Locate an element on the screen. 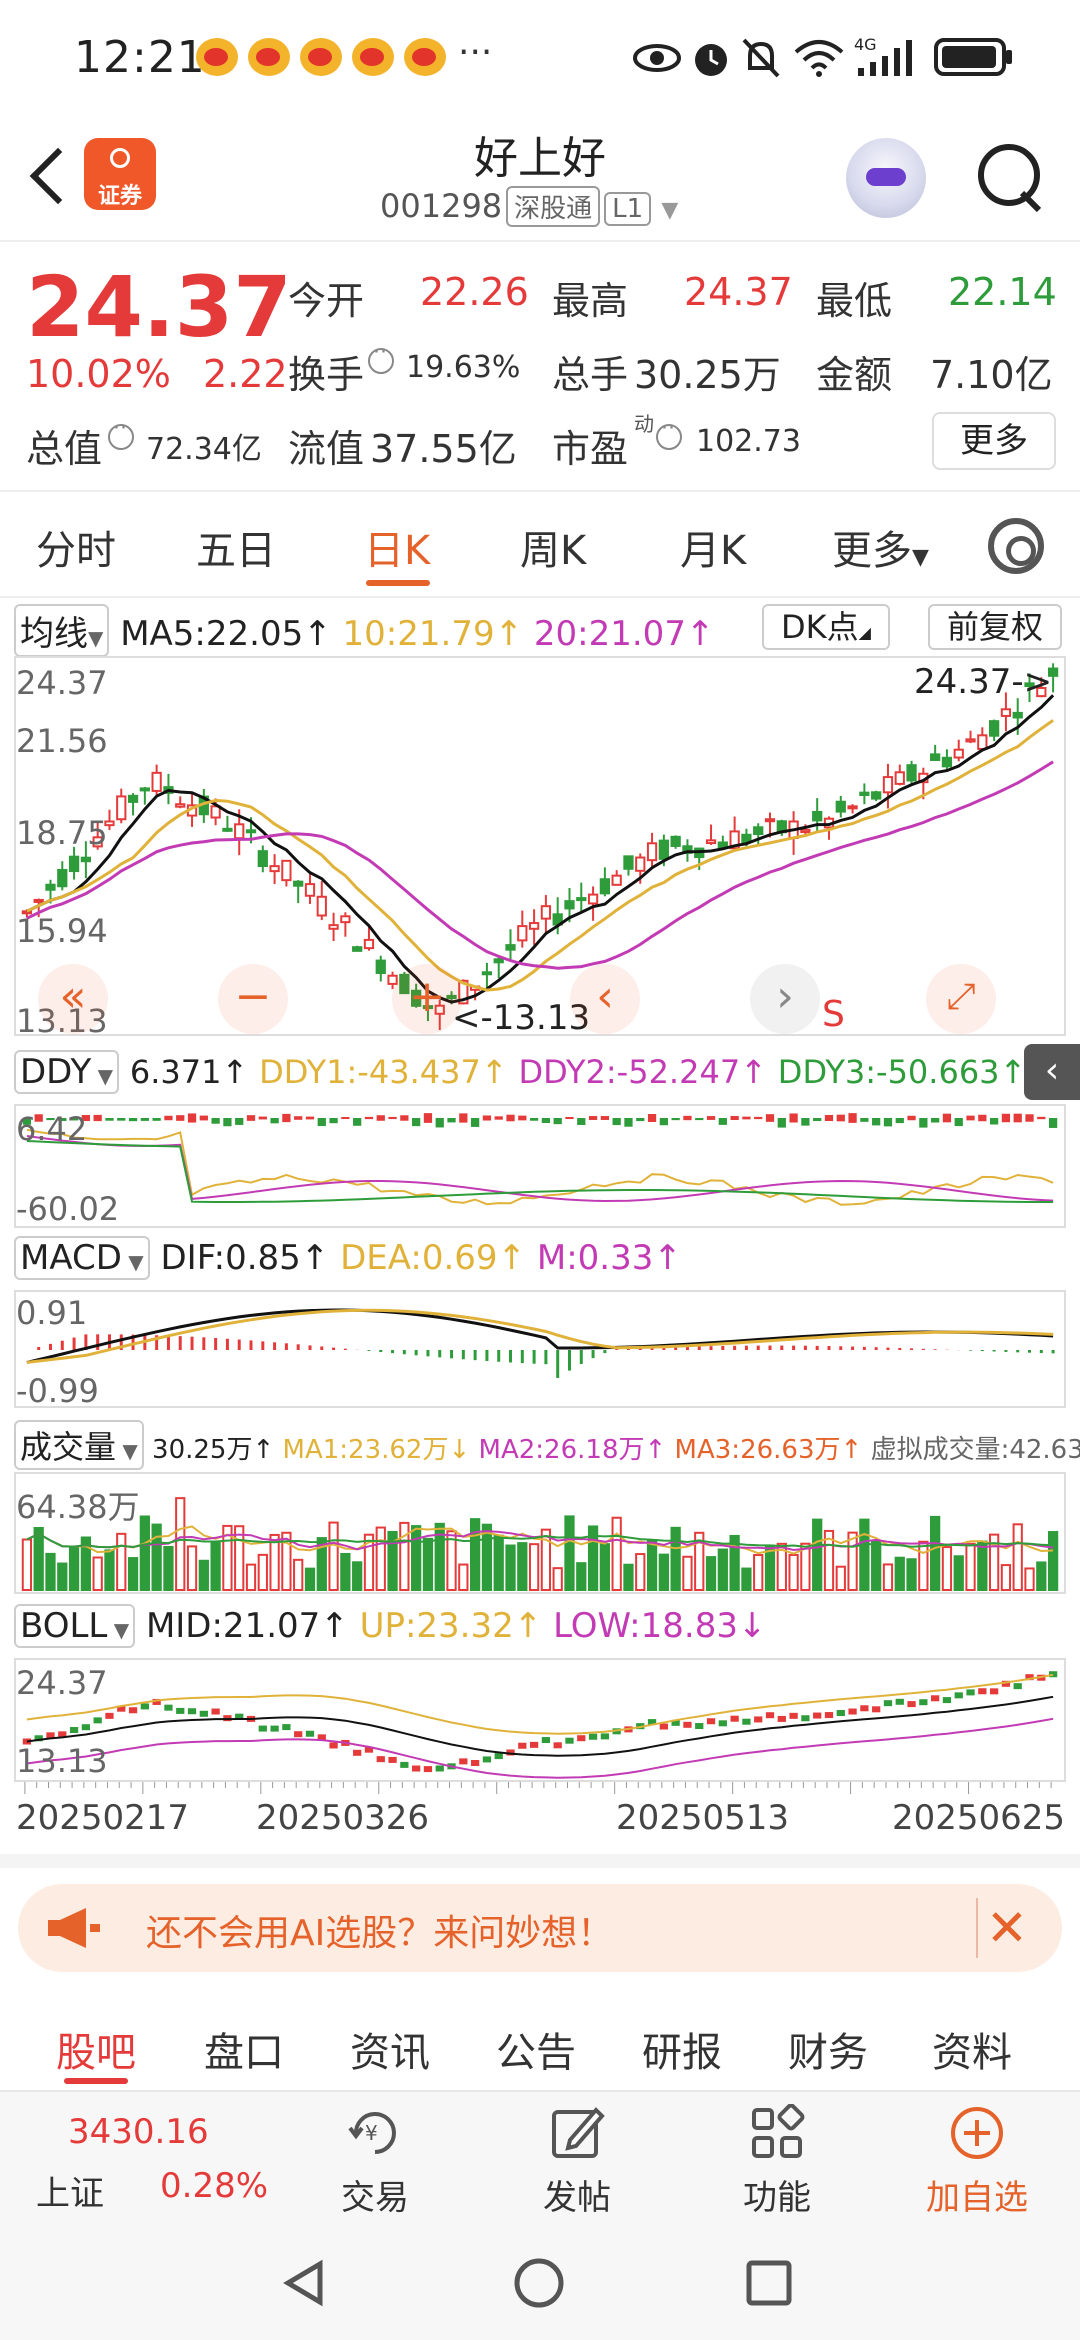  dk-points-button: DK点◢ is located at coordinates (826, 627).